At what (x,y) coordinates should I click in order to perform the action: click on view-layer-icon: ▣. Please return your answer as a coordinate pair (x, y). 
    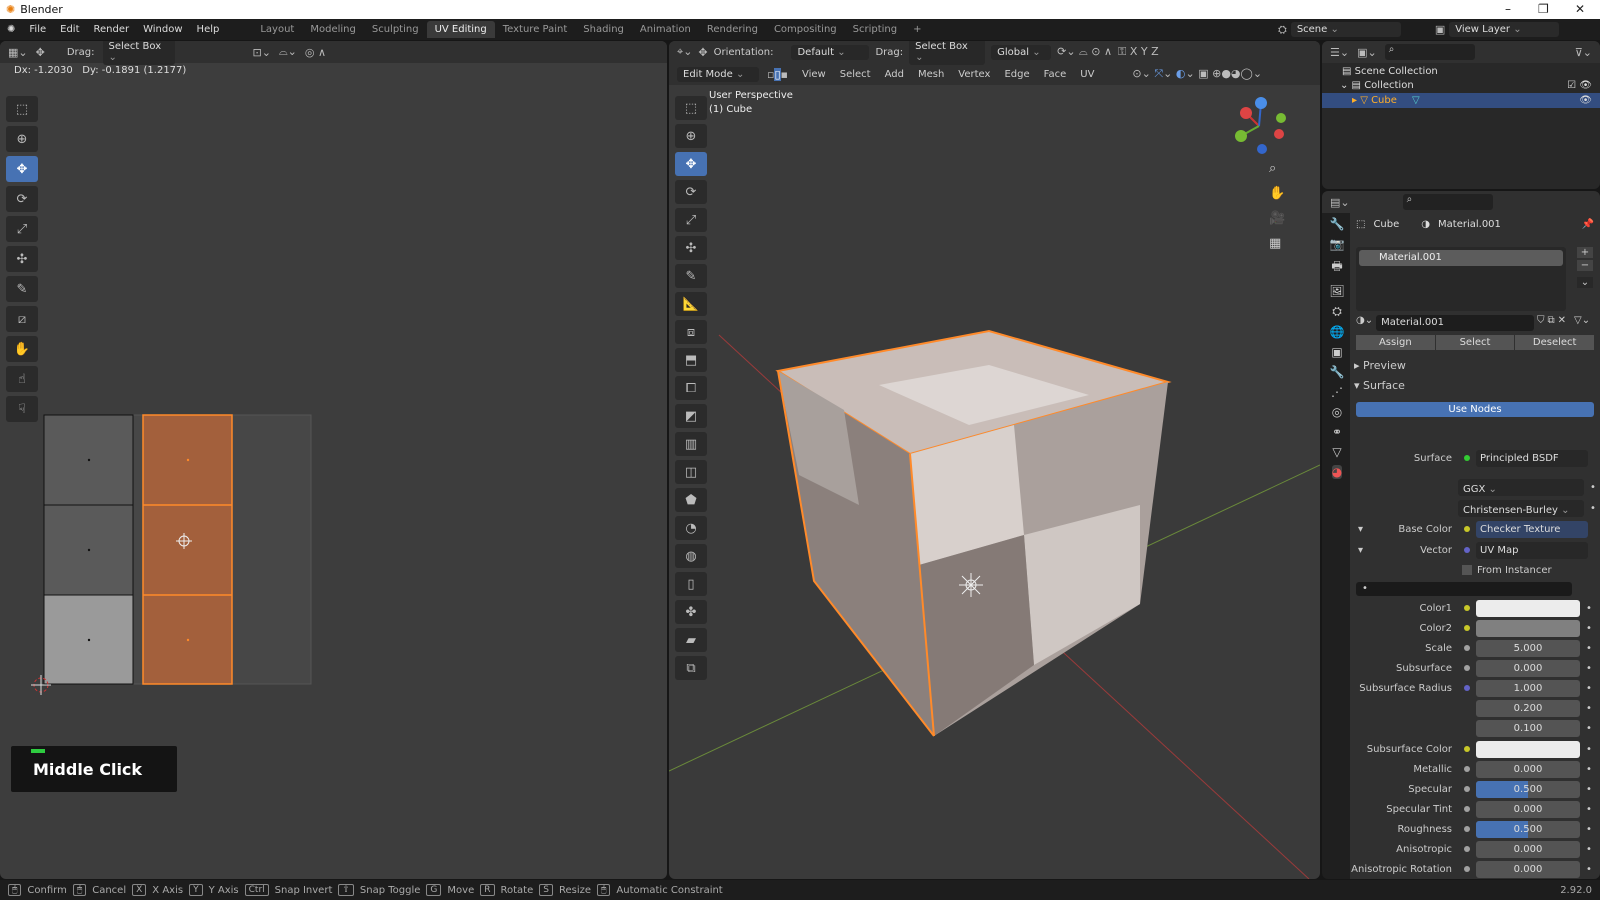
    Looking at the image, I should click on (1440, 29).